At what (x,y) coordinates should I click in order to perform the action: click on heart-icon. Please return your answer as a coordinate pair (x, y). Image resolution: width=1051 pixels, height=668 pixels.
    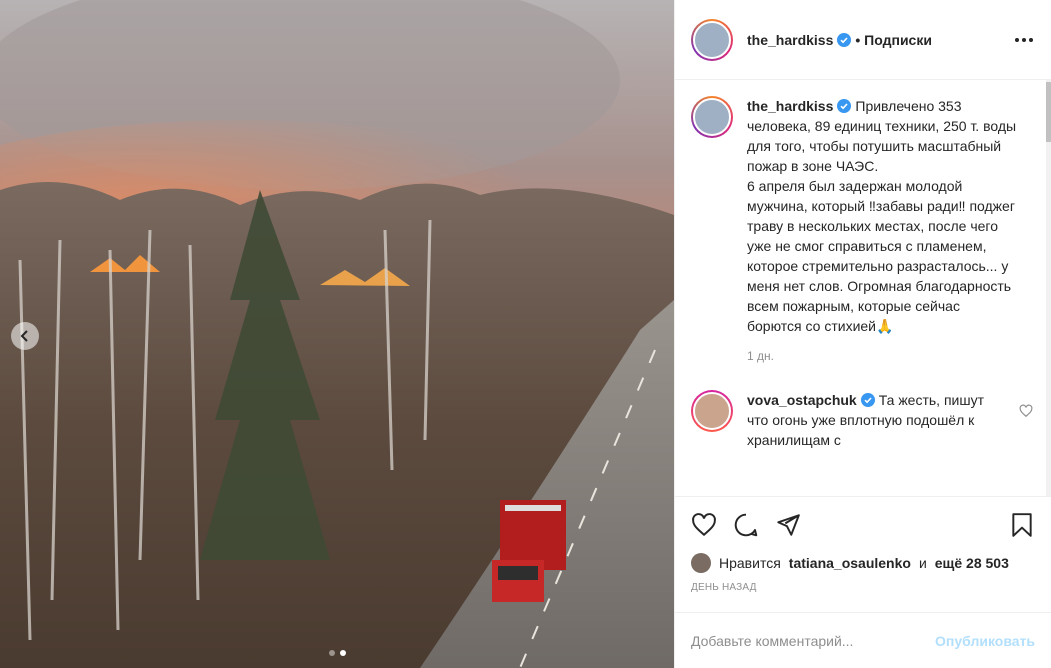
    Looking at the image, I should click on (704, 524).